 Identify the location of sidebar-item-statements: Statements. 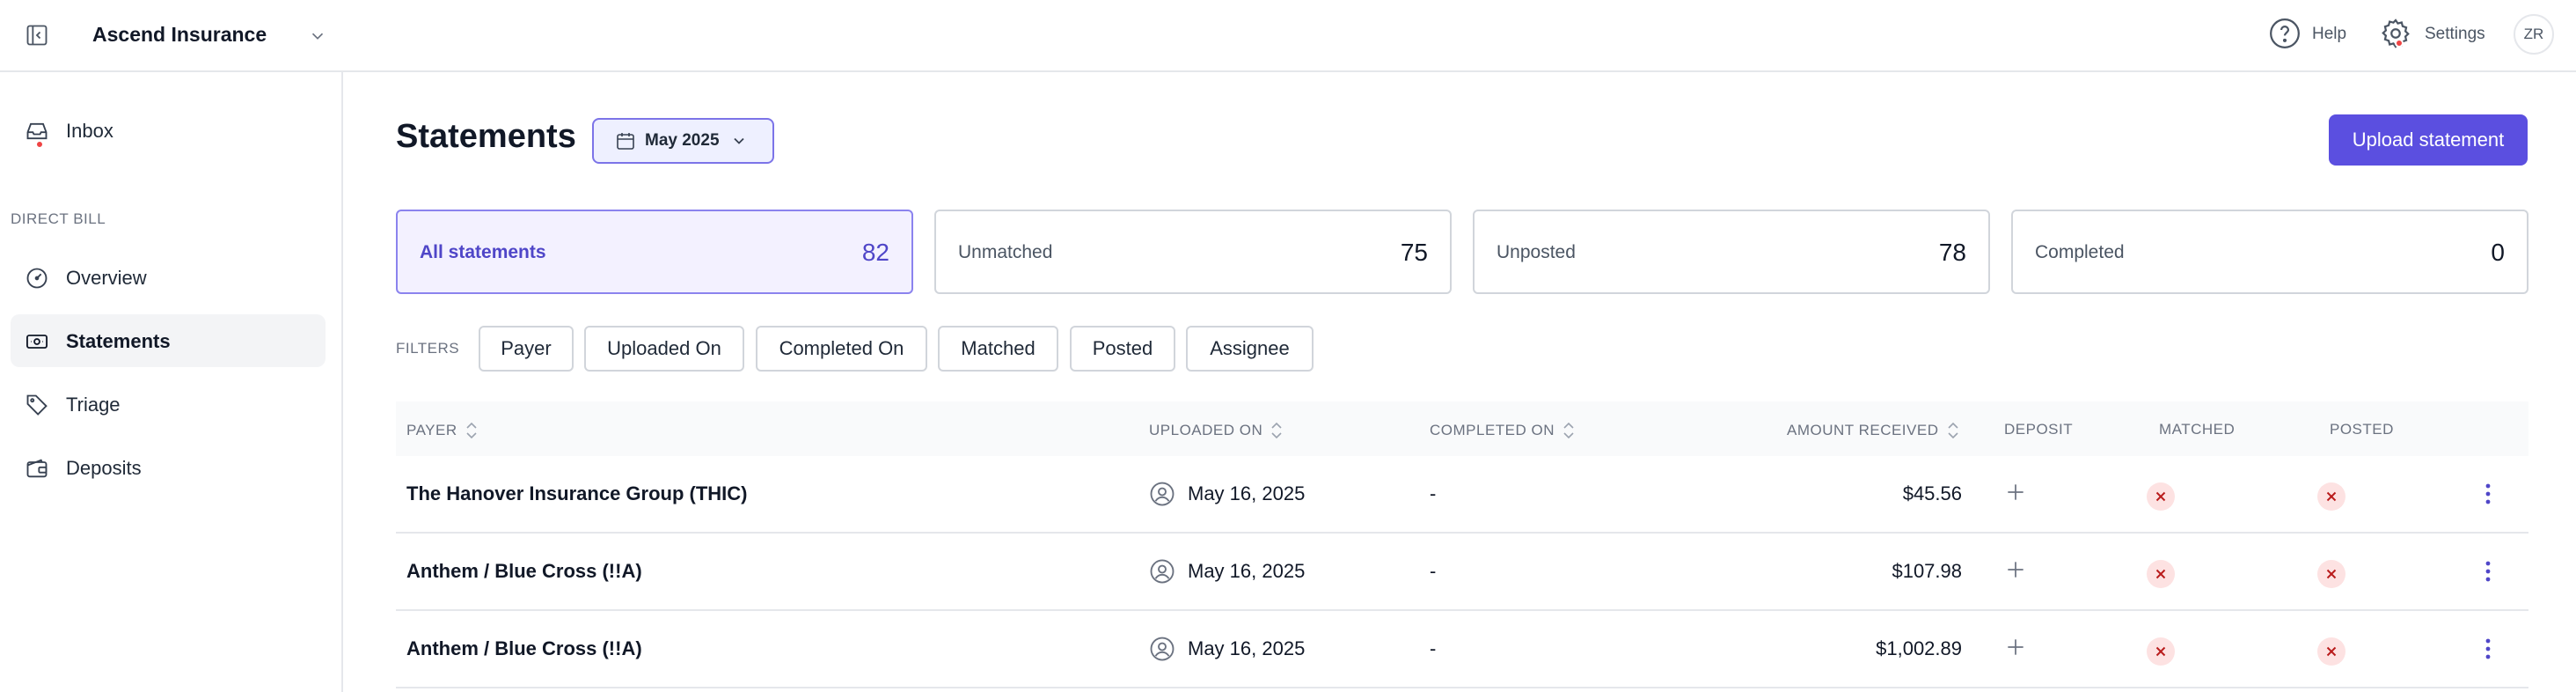
(168, 340).